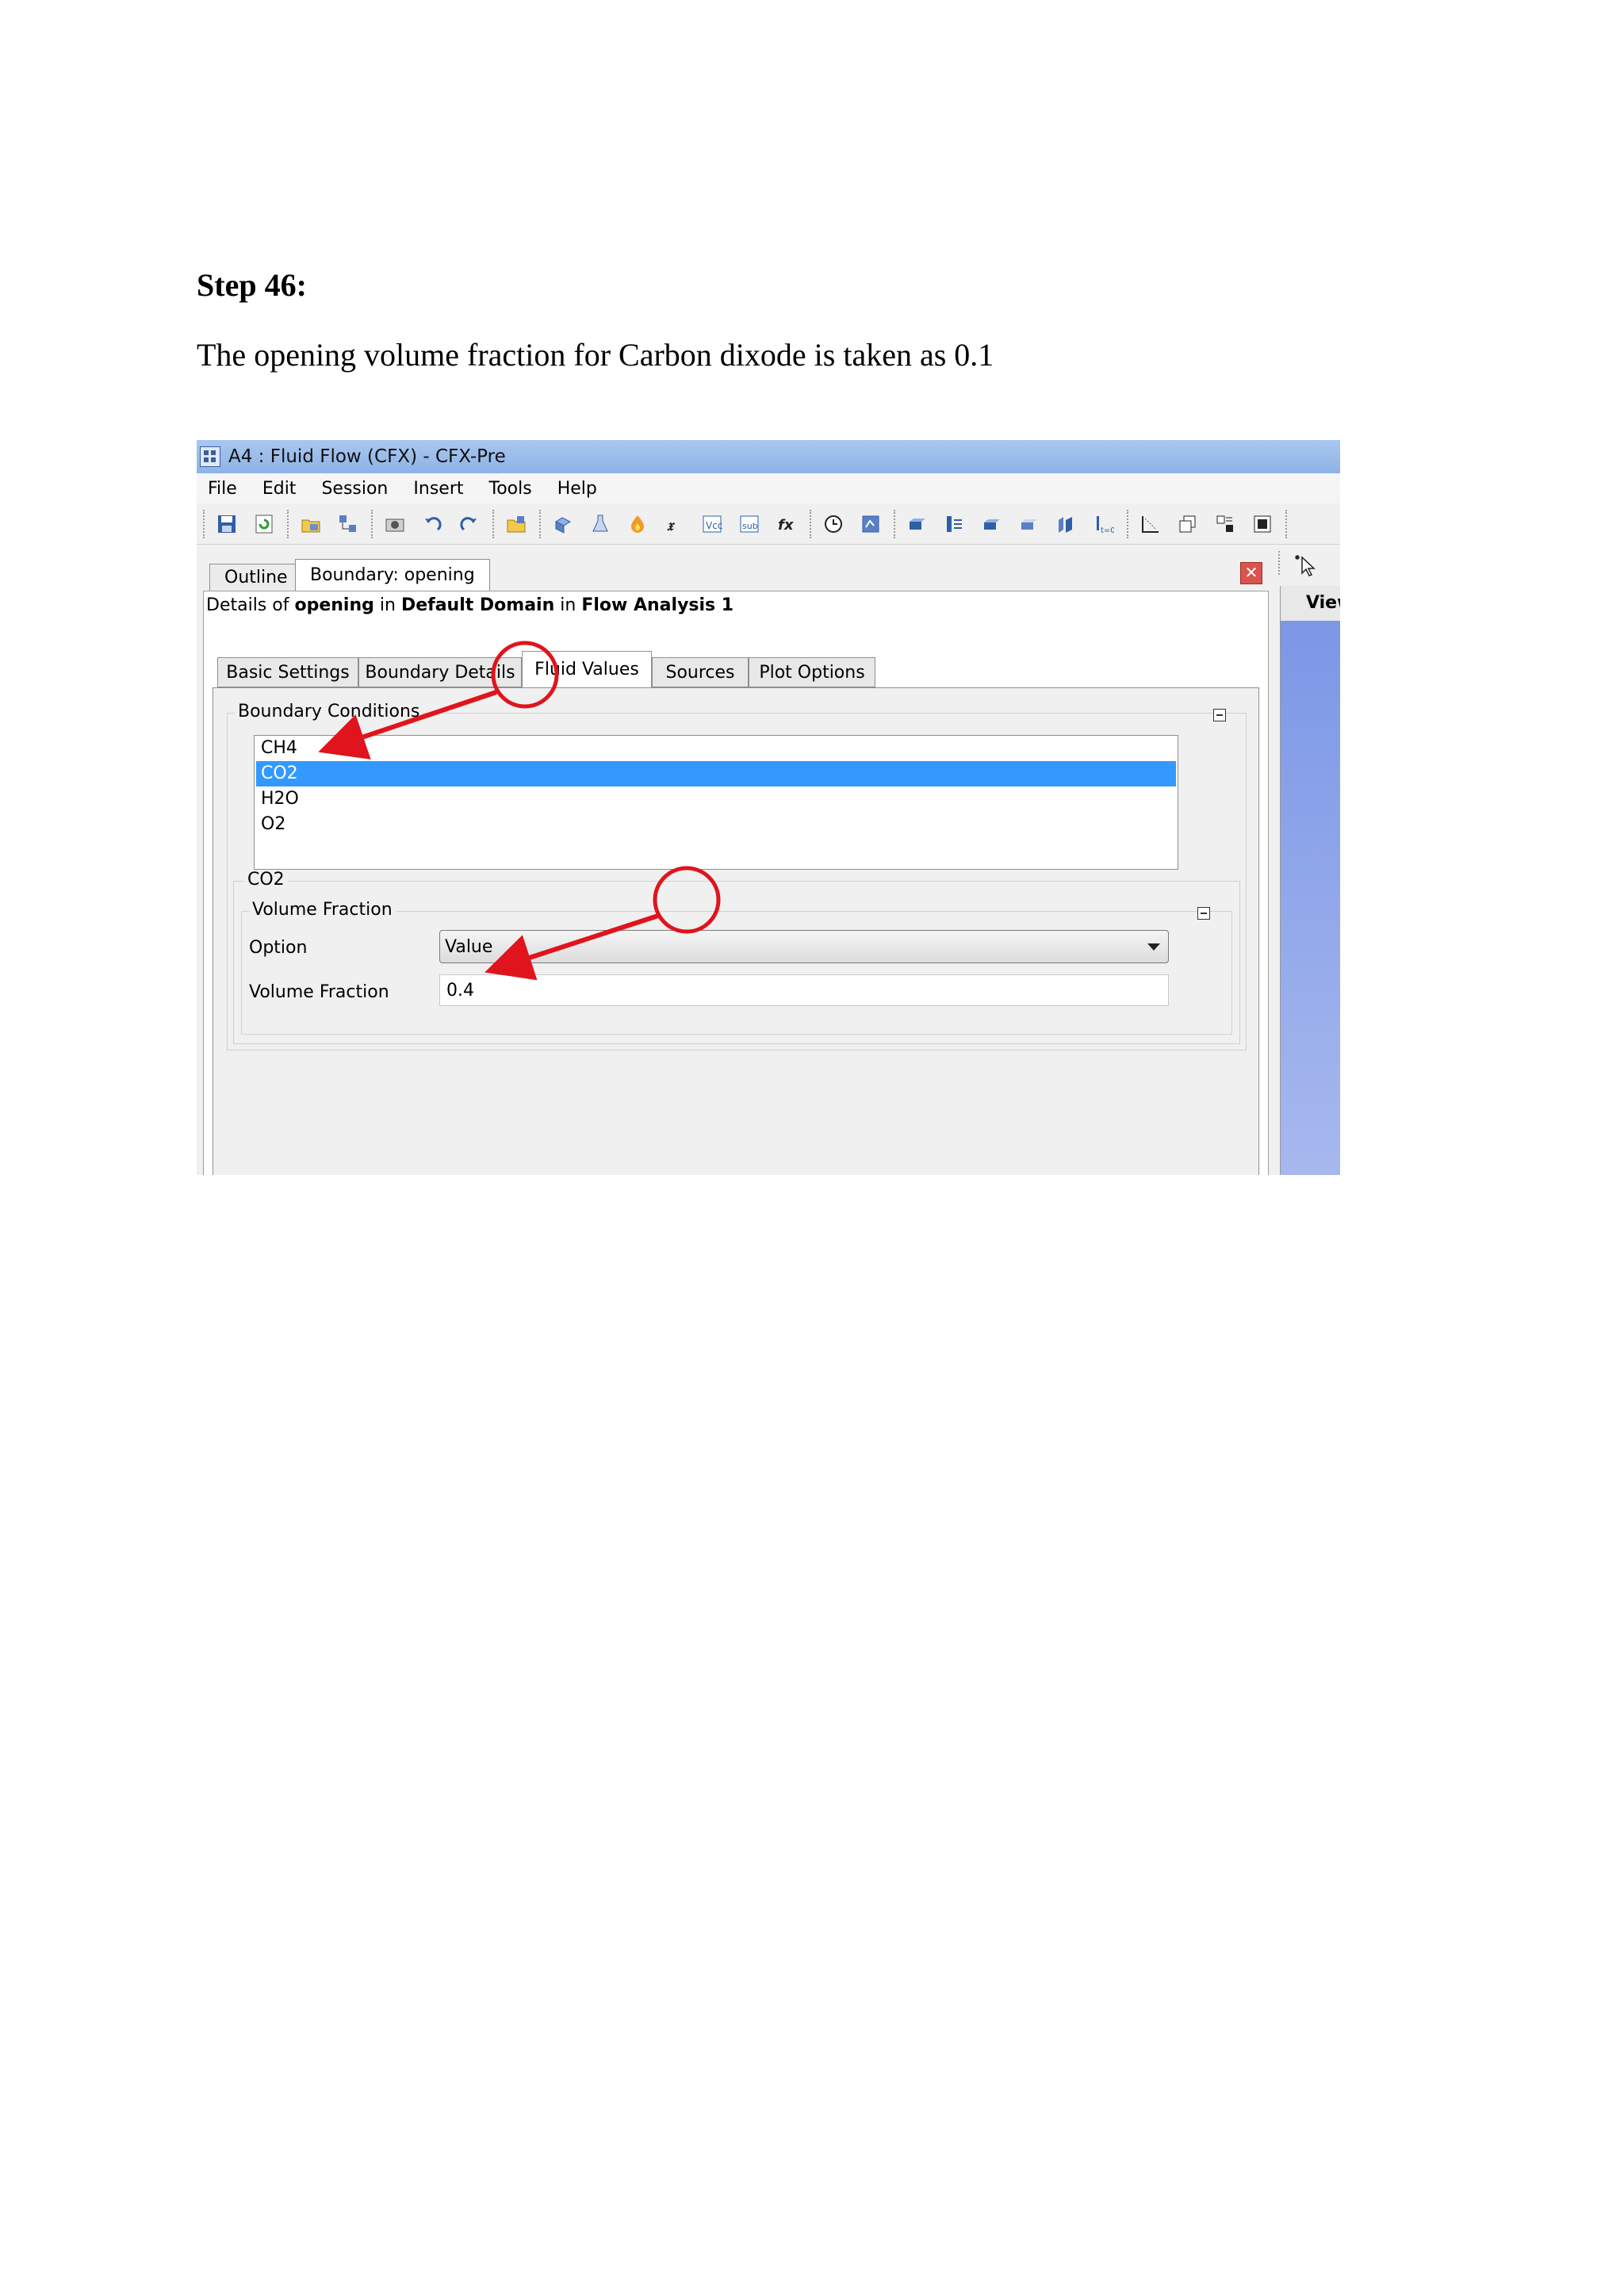  What do you see at coordinates (252, 285) in the screenshot?
I see `step-heading: Step 46:` at bounding box center [252, 285].